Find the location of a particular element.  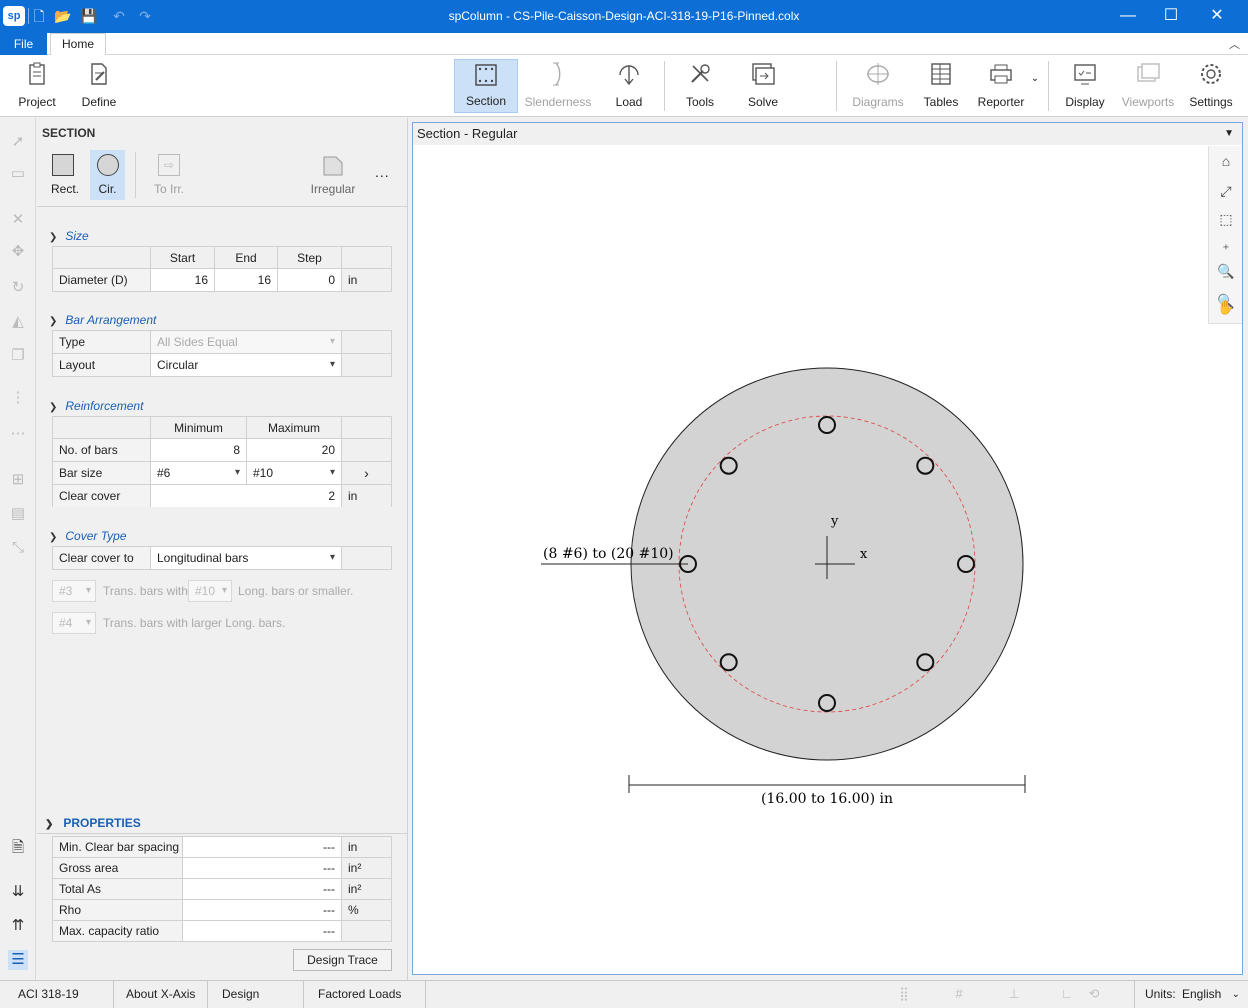

gear-icon is located at coordinates (1211, 74).